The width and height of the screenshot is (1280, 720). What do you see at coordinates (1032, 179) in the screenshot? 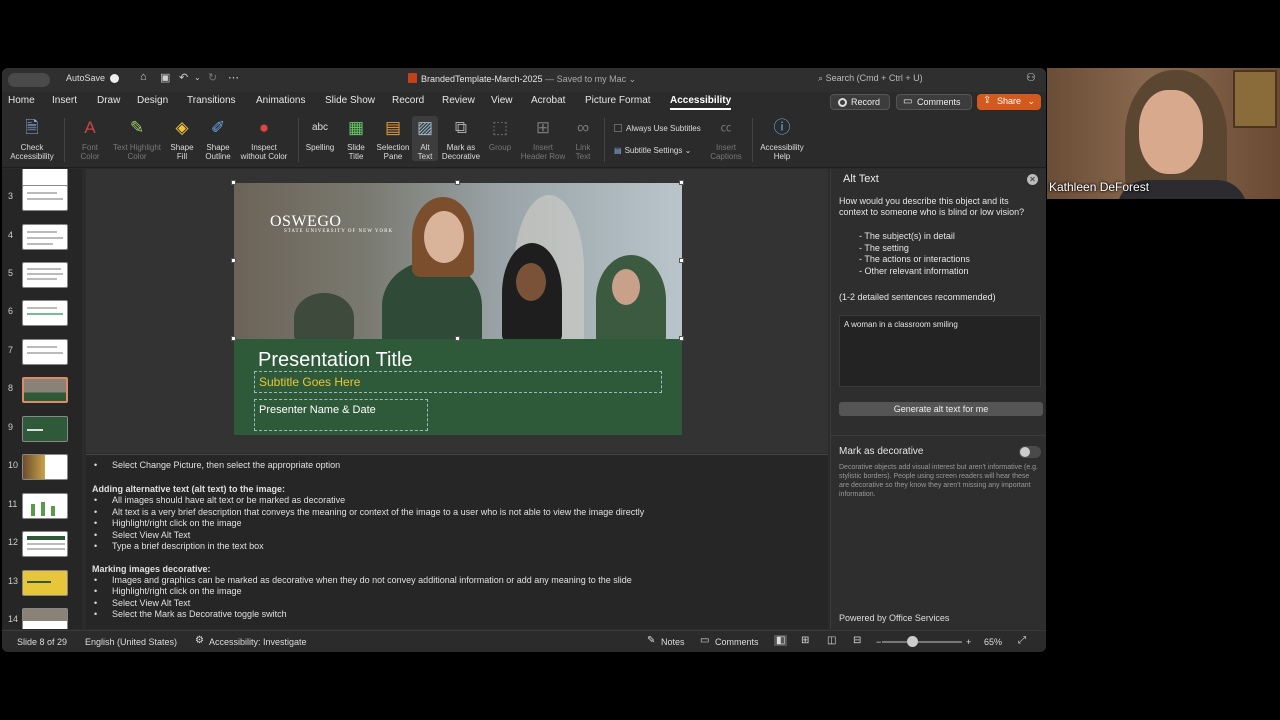
I see `close-icon: ✕` at bounding box center [1032, 179].